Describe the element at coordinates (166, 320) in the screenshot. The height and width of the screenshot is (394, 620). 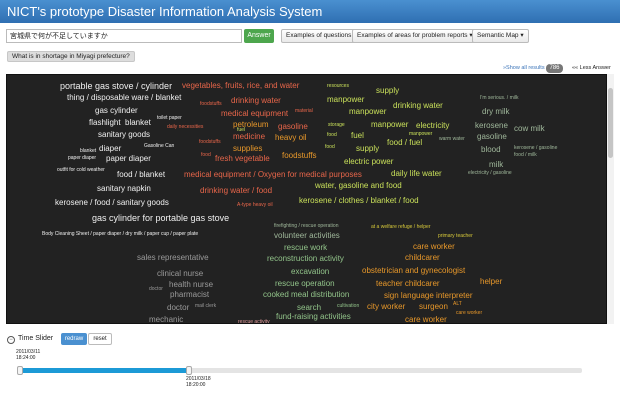
I see `cloud-word: mechanic` at that location.